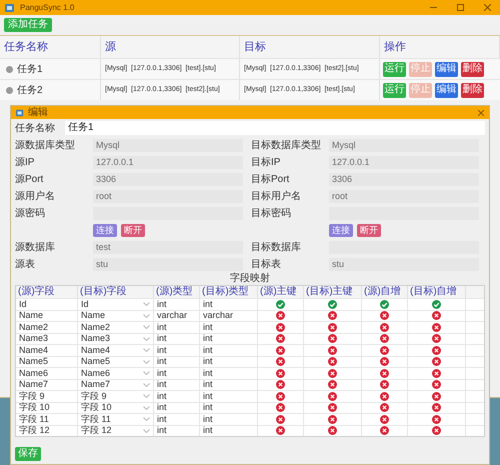  I want to click on dropdown: Name3, so click(116, 339).